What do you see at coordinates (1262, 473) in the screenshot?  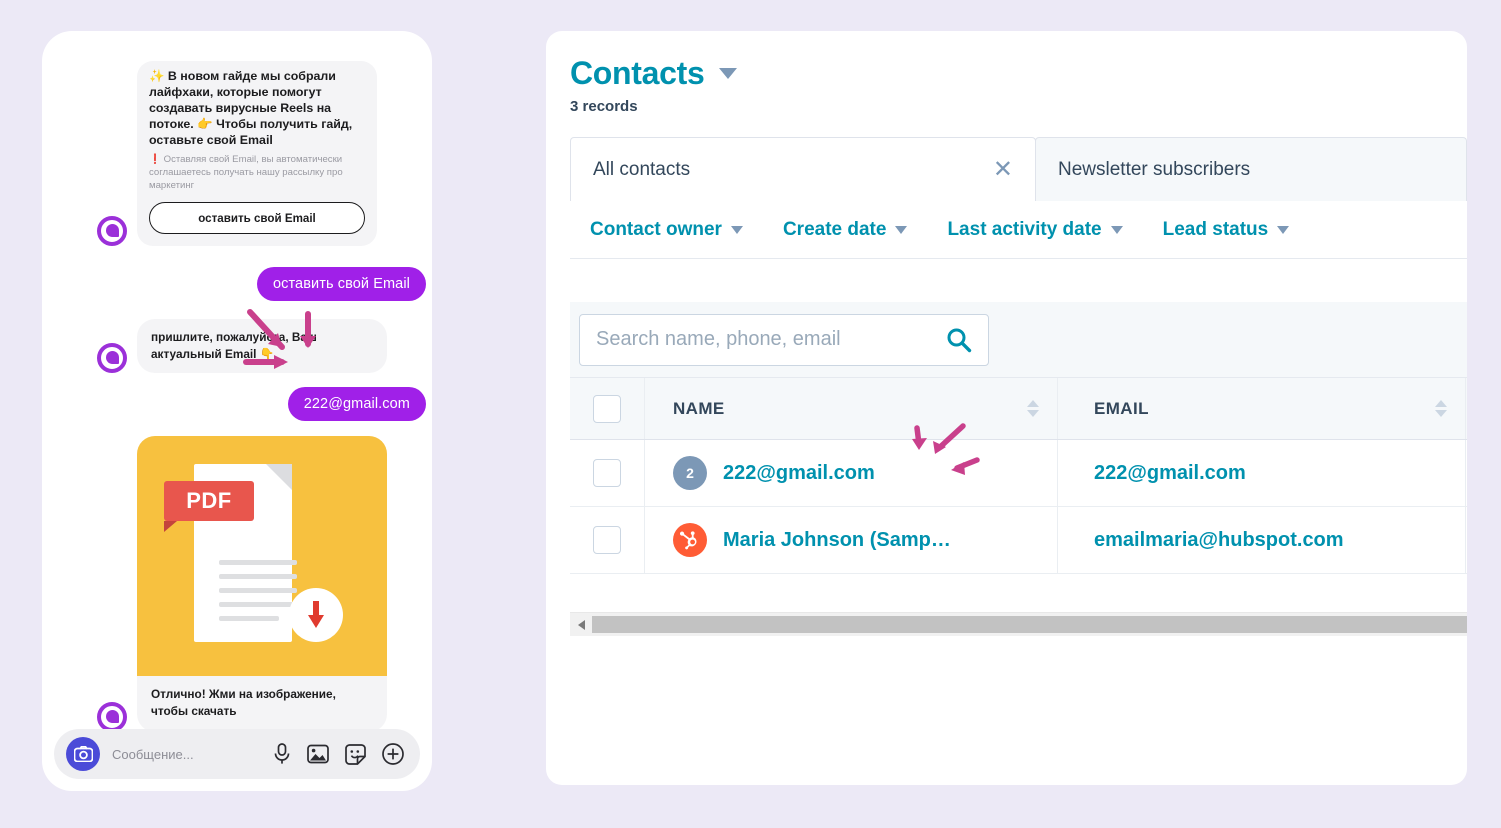 I see `cell-email: 222@gmail.com` at bounding box center [1262, 473].